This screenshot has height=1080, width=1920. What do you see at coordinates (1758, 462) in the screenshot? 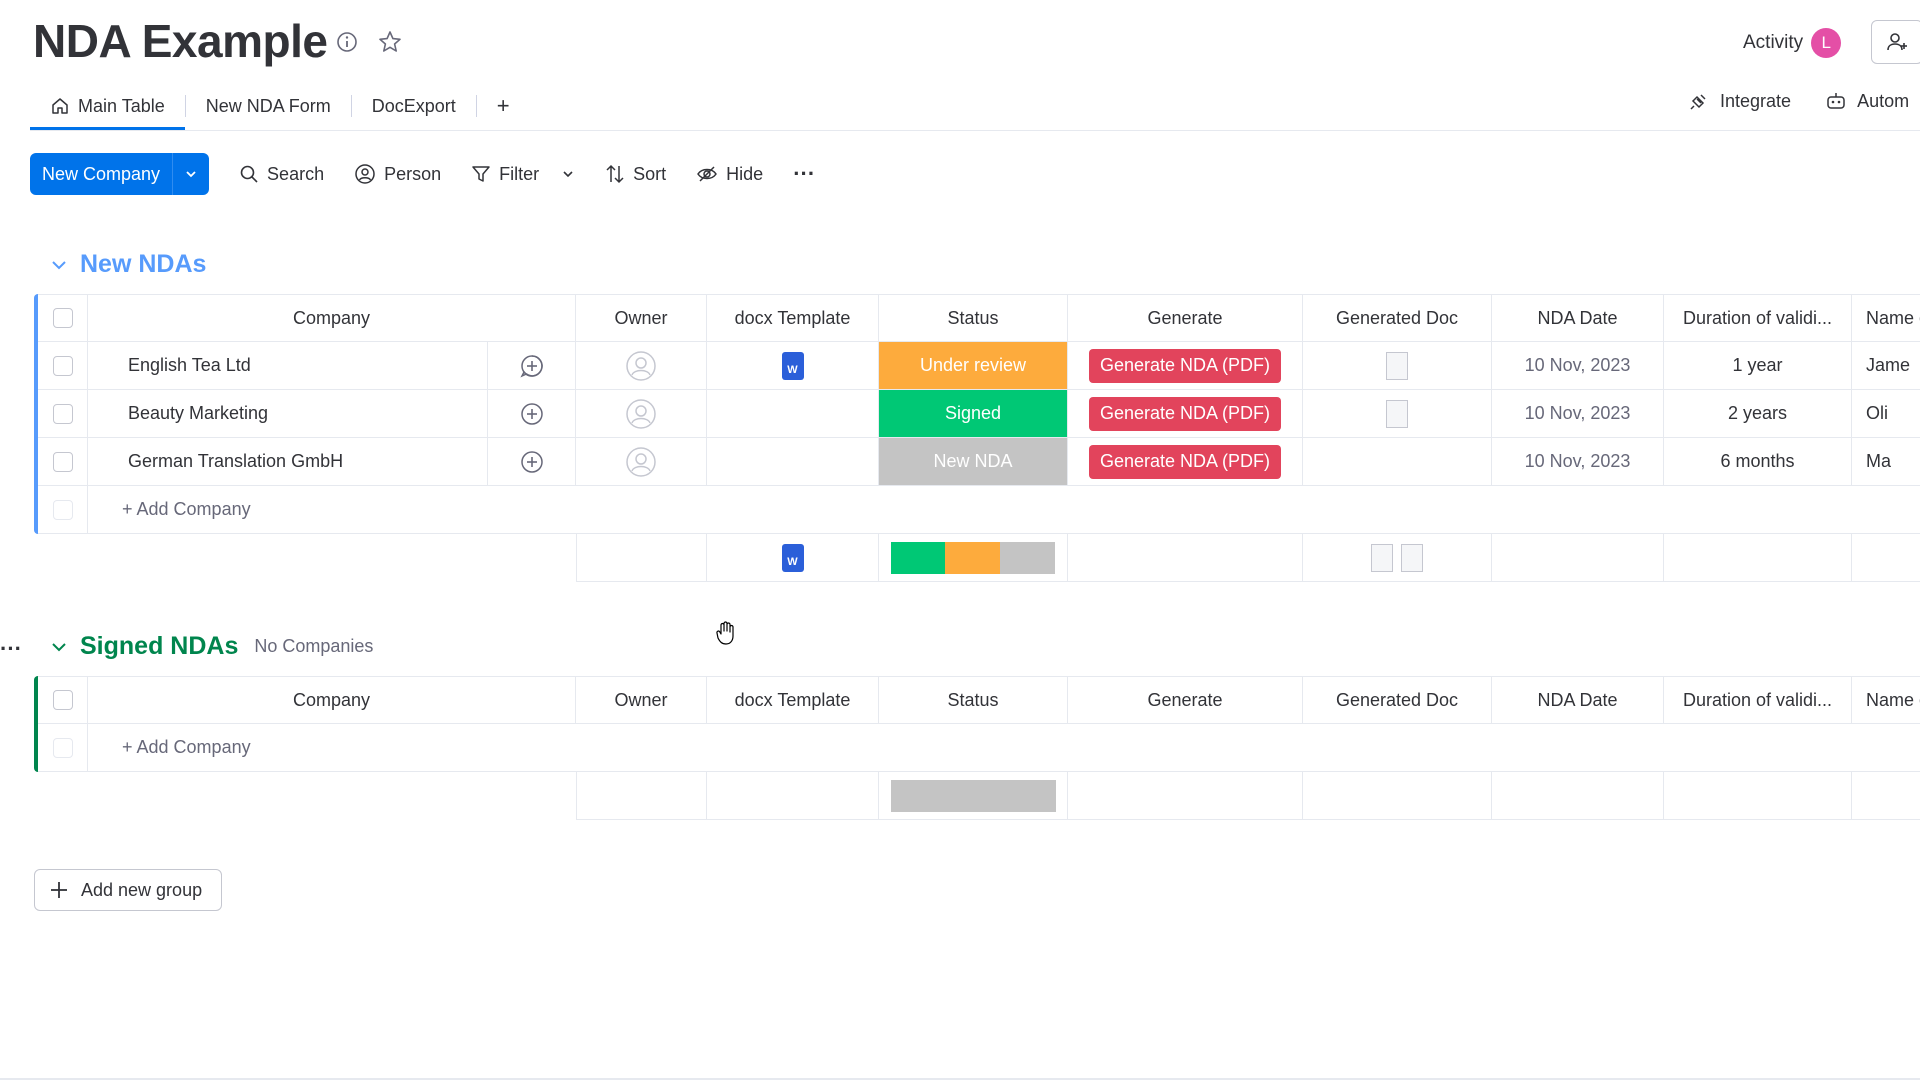
I see `duration-cell: 6 months` at bounding box center [1758, 462].